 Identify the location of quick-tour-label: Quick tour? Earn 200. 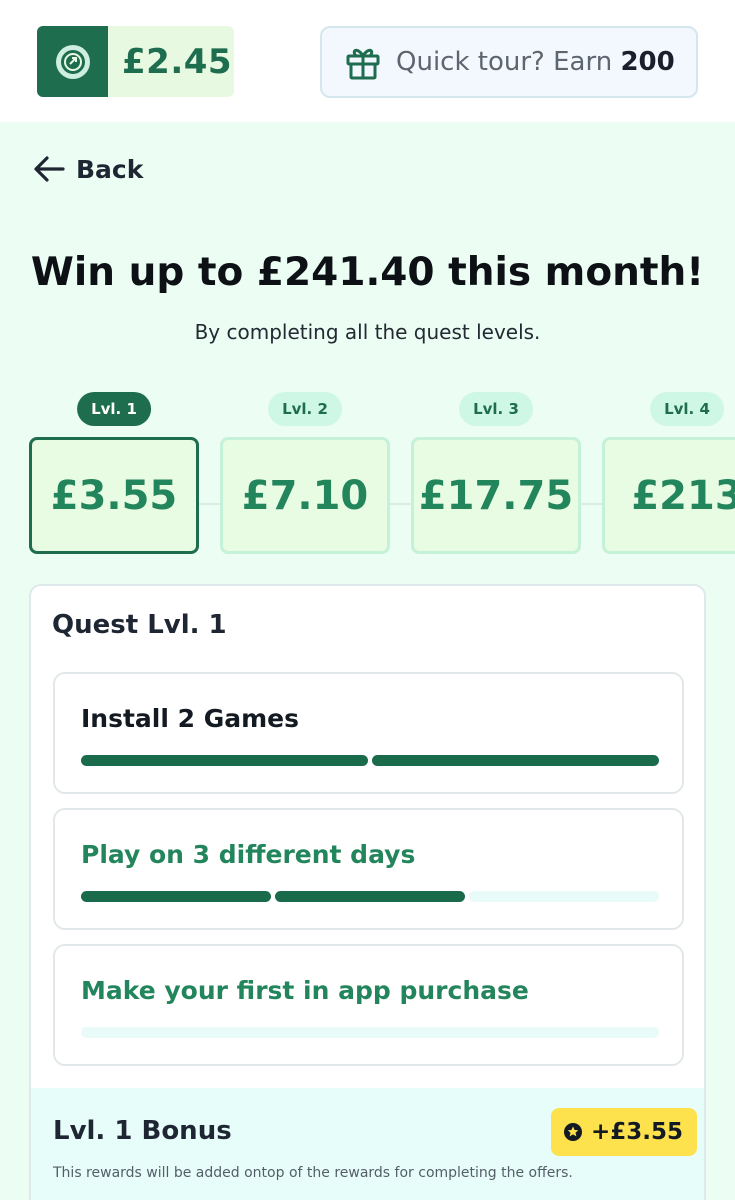
(535, 62).